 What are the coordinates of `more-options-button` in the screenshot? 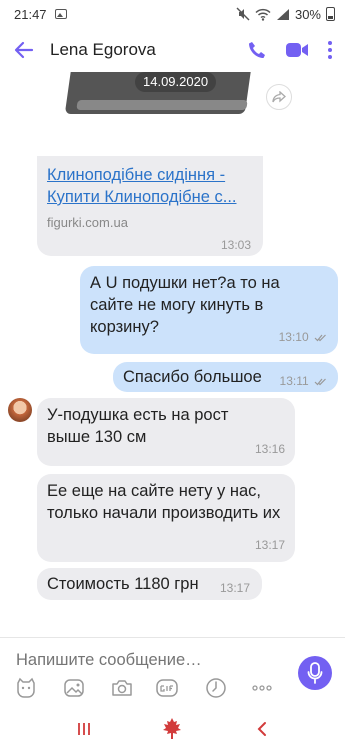 It's located at (262, 688).